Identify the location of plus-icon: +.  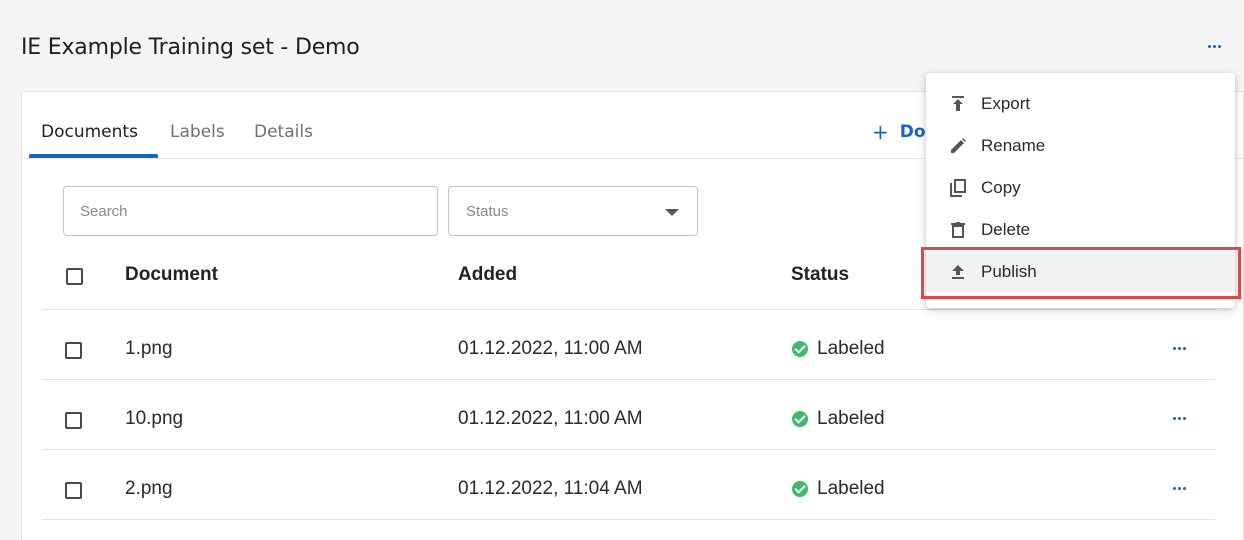
(880, 132).